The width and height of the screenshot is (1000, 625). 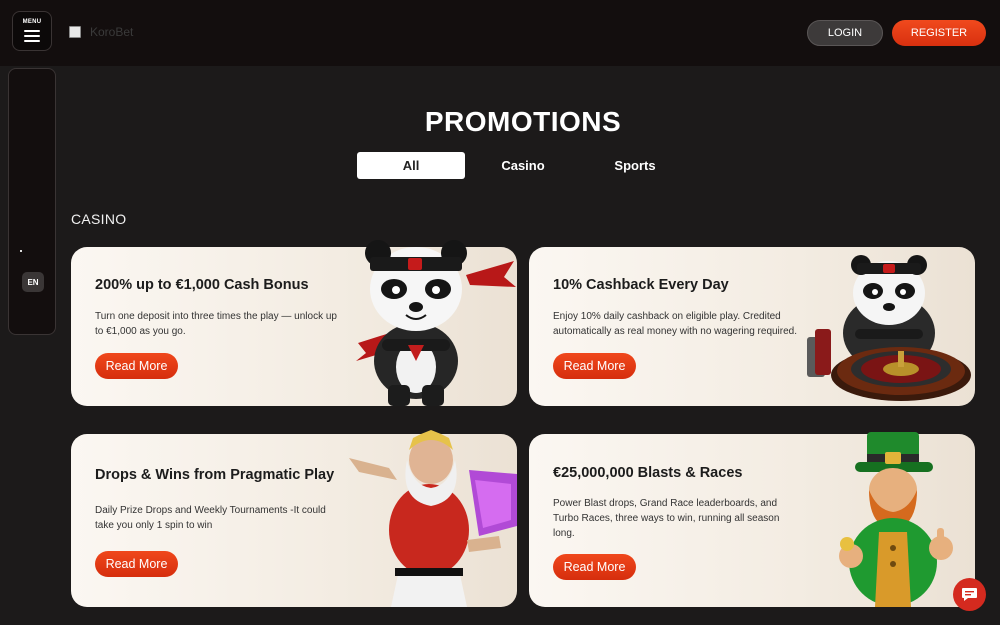 I want to click on menu-button: MENU, so click(x=32, y=31).